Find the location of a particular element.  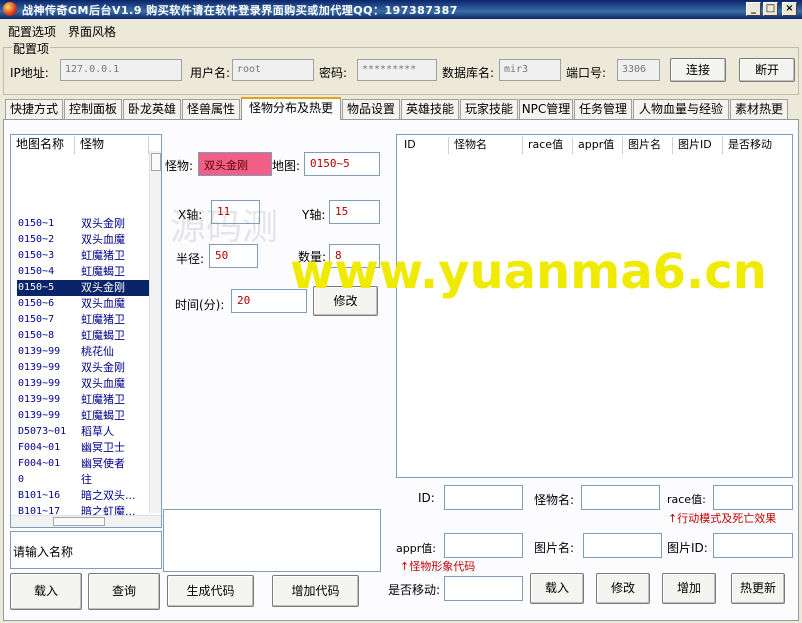

list-item-map: 0150~7 is located at coordinates (36, 319).